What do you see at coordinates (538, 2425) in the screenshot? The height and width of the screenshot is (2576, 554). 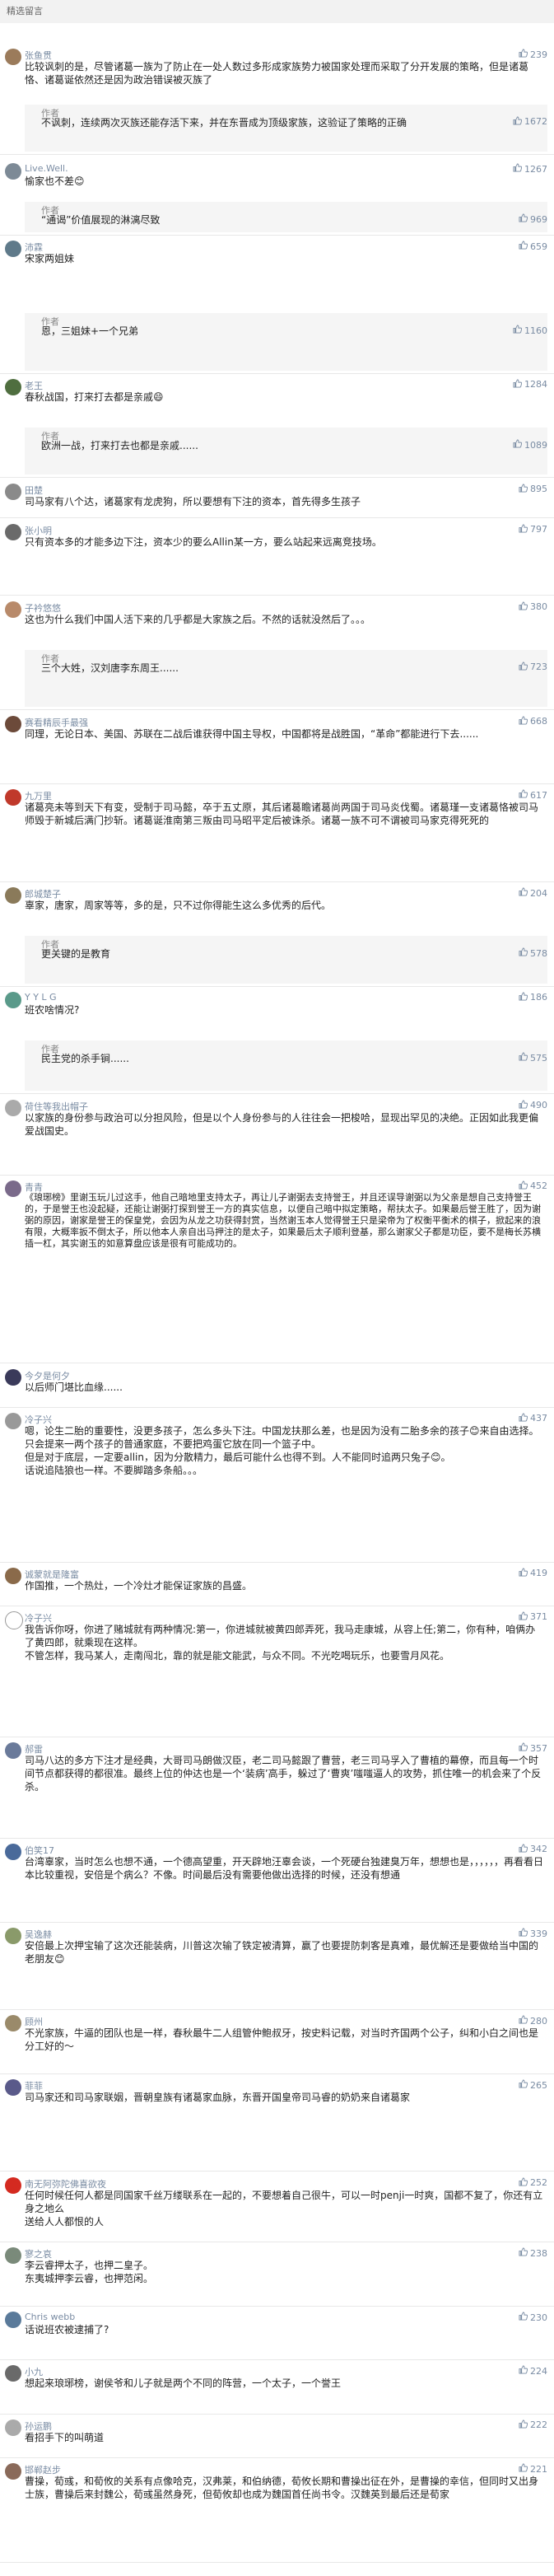 I see `like-count: 222` at bounding box center [538, 2425].